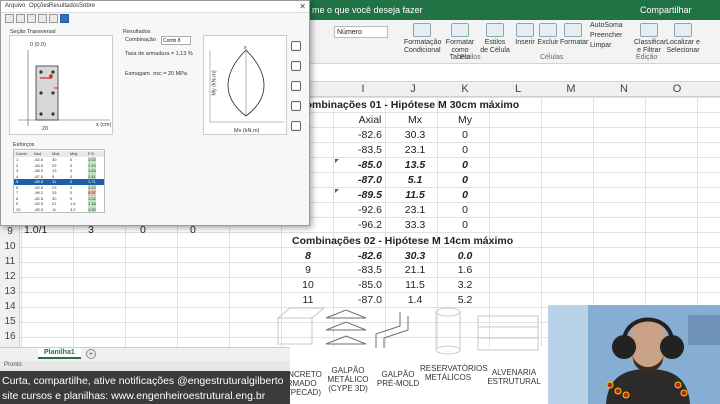 Image resolution: width=720 pixels, height=404 pixels. What do you see at coordinates (367, 10) in the screenshot?
I see `tell-me-box: me o que você deseja fazer` at bounding box center [367, 10].